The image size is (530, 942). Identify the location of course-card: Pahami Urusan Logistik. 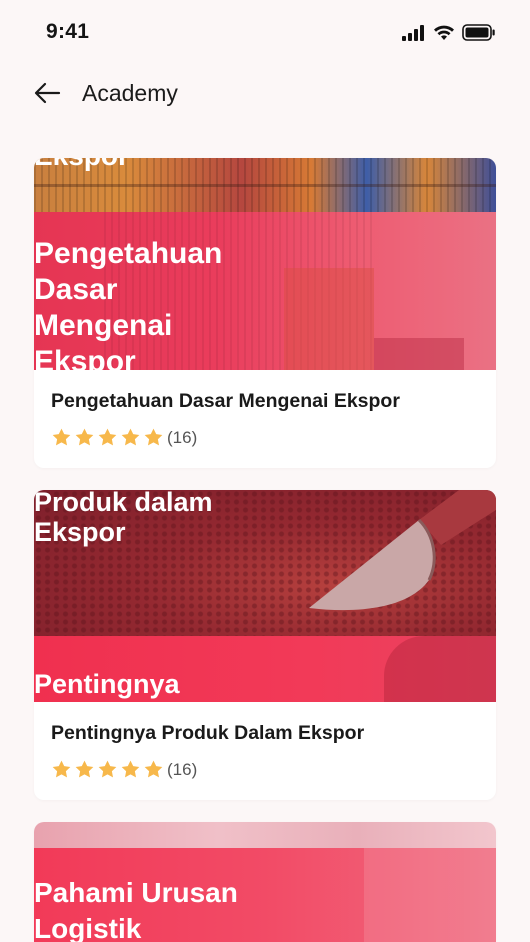
(265, 882).